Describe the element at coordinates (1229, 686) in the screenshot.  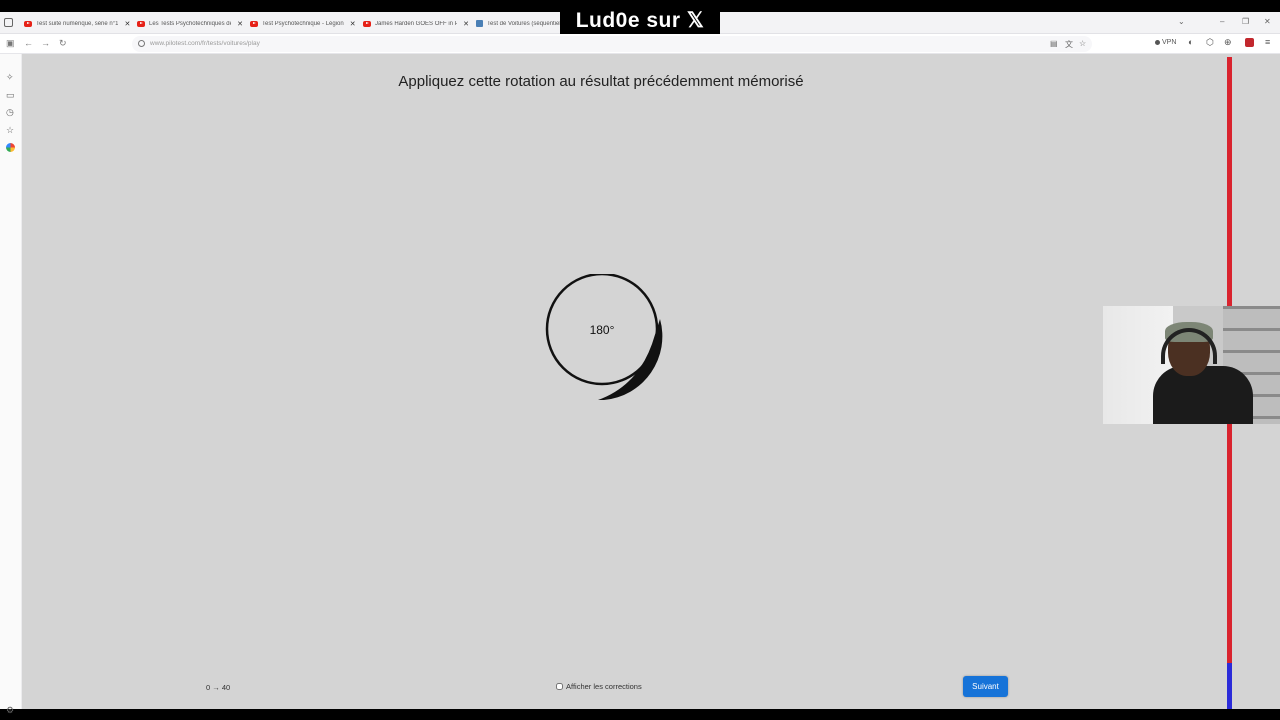
I see `timer-bar-remaining` at that location.